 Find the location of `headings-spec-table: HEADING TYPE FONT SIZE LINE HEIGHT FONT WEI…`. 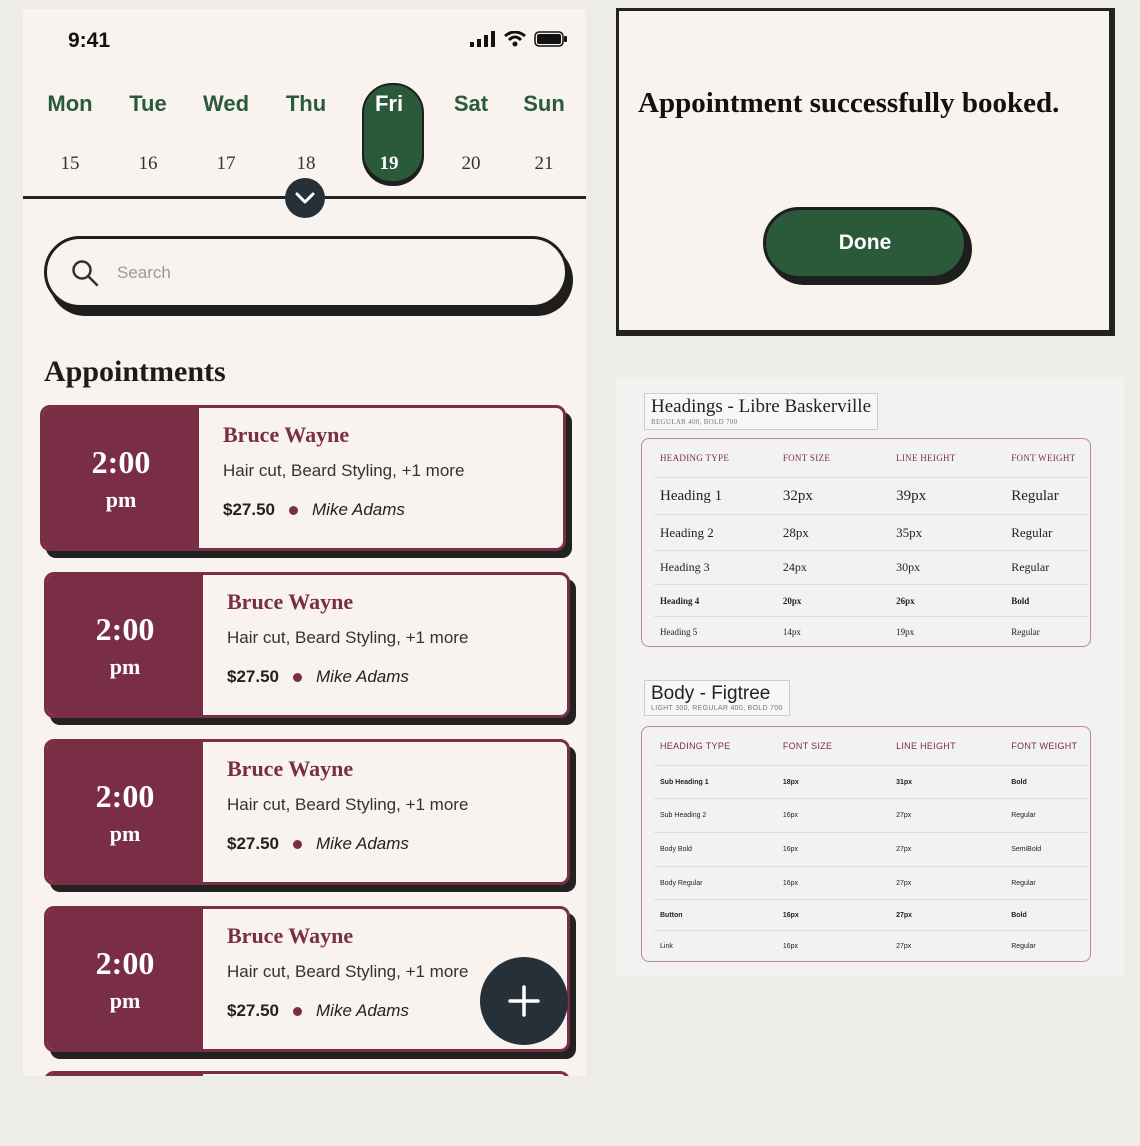

headings-spec-table: HEADING TYPE FONT SIZE LINE HEIGHT FONT WEI… is located at coordinates (866, 542).